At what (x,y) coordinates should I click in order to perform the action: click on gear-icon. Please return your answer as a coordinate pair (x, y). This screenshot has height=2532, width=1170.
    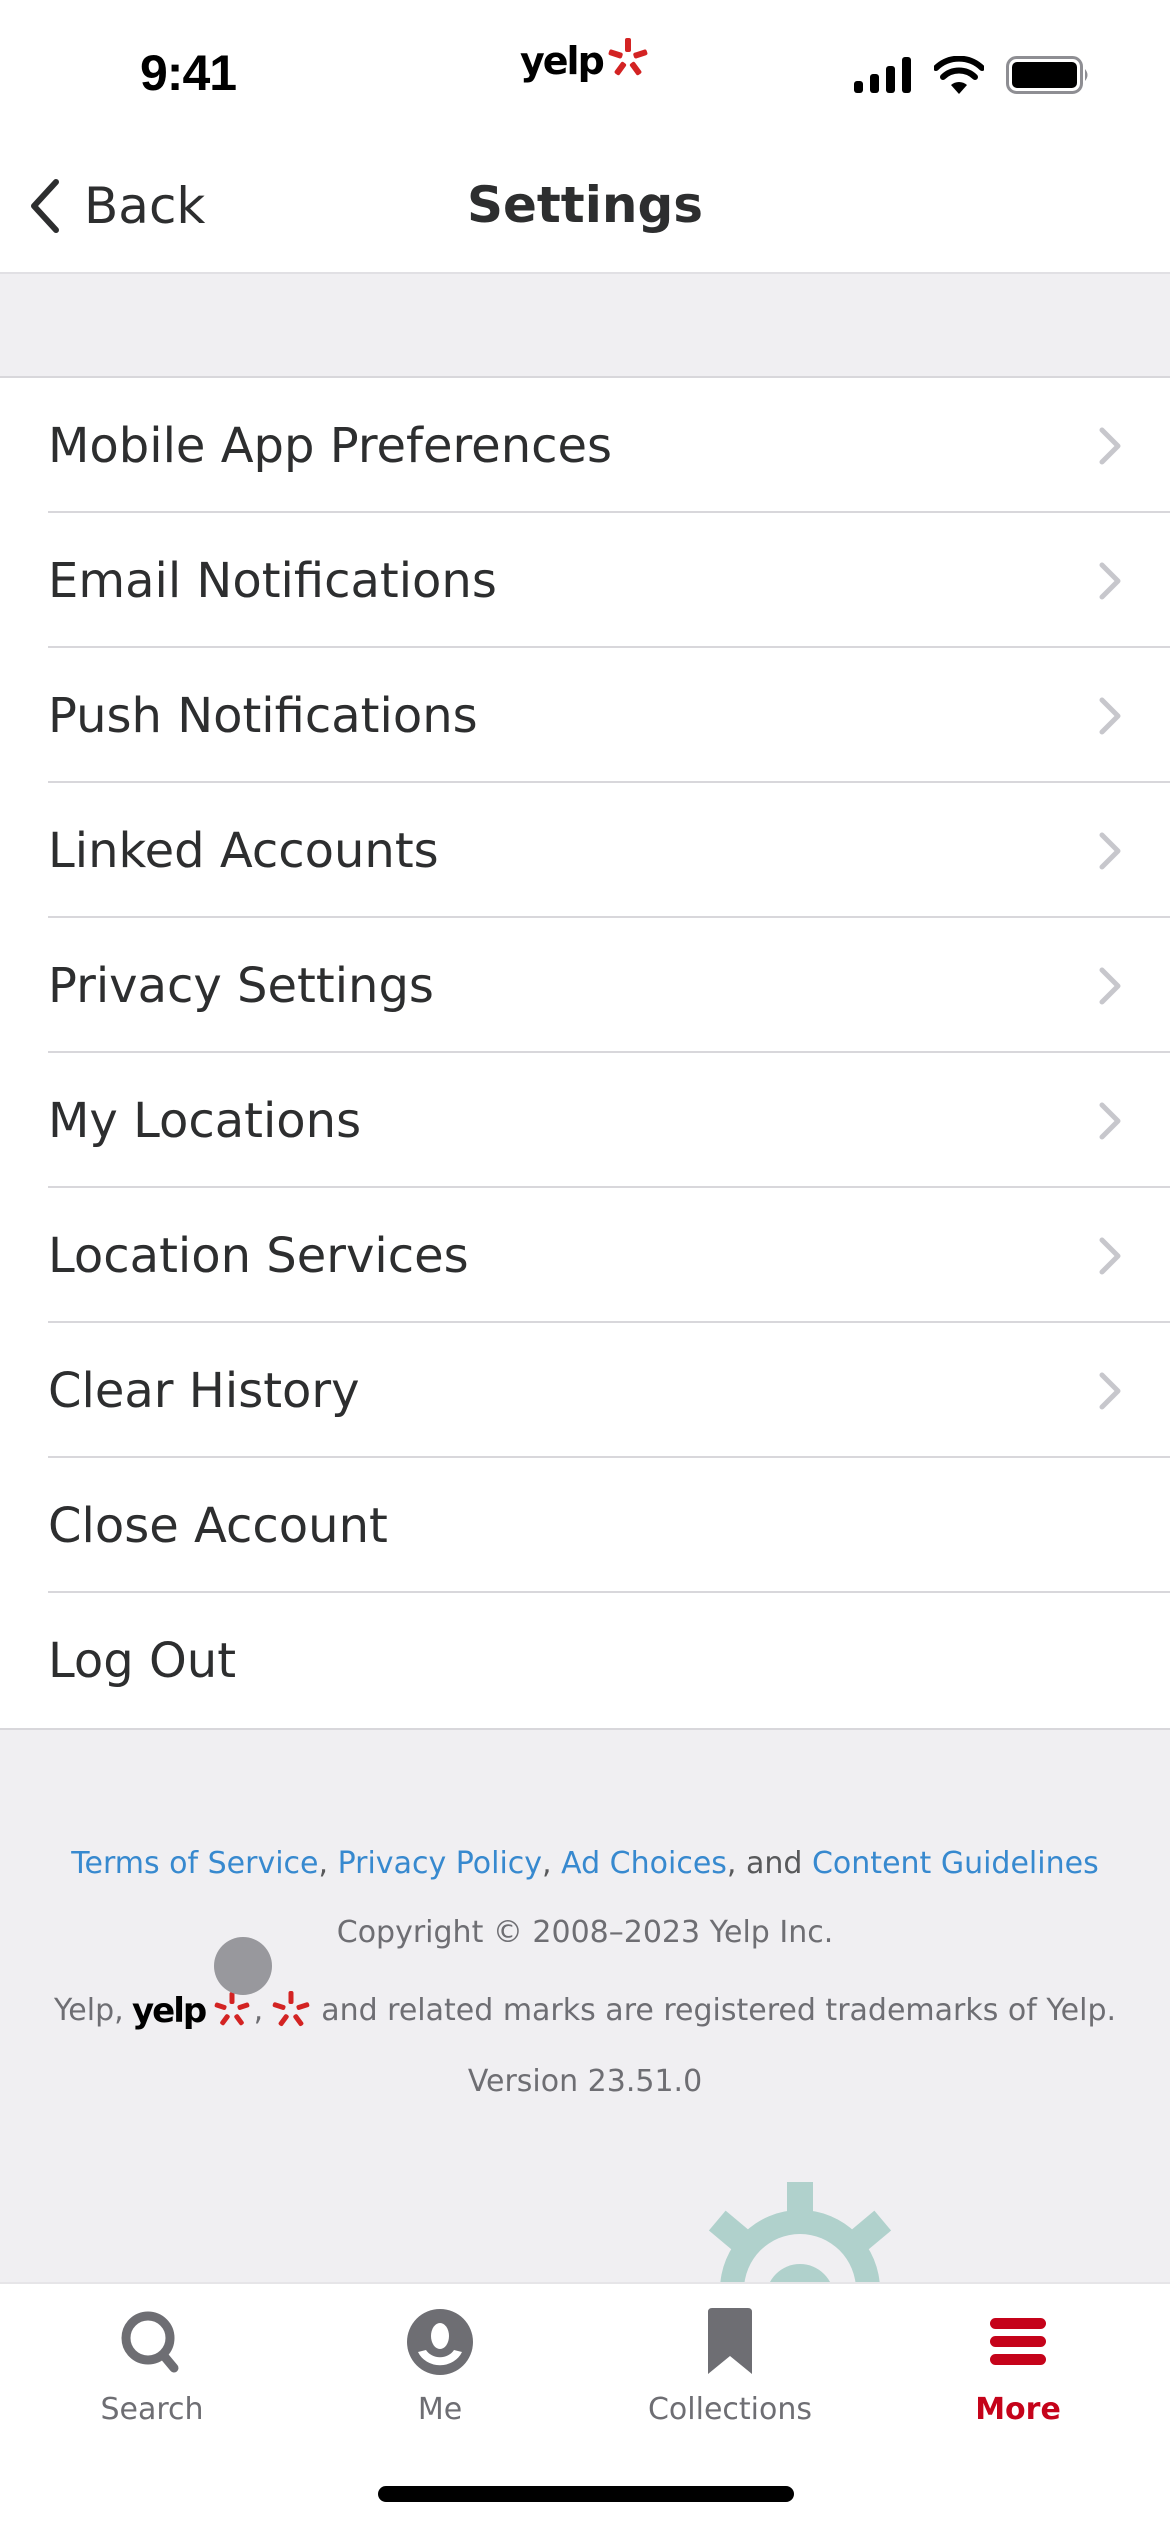
    Looking at the image, I should click on (800, 2232).